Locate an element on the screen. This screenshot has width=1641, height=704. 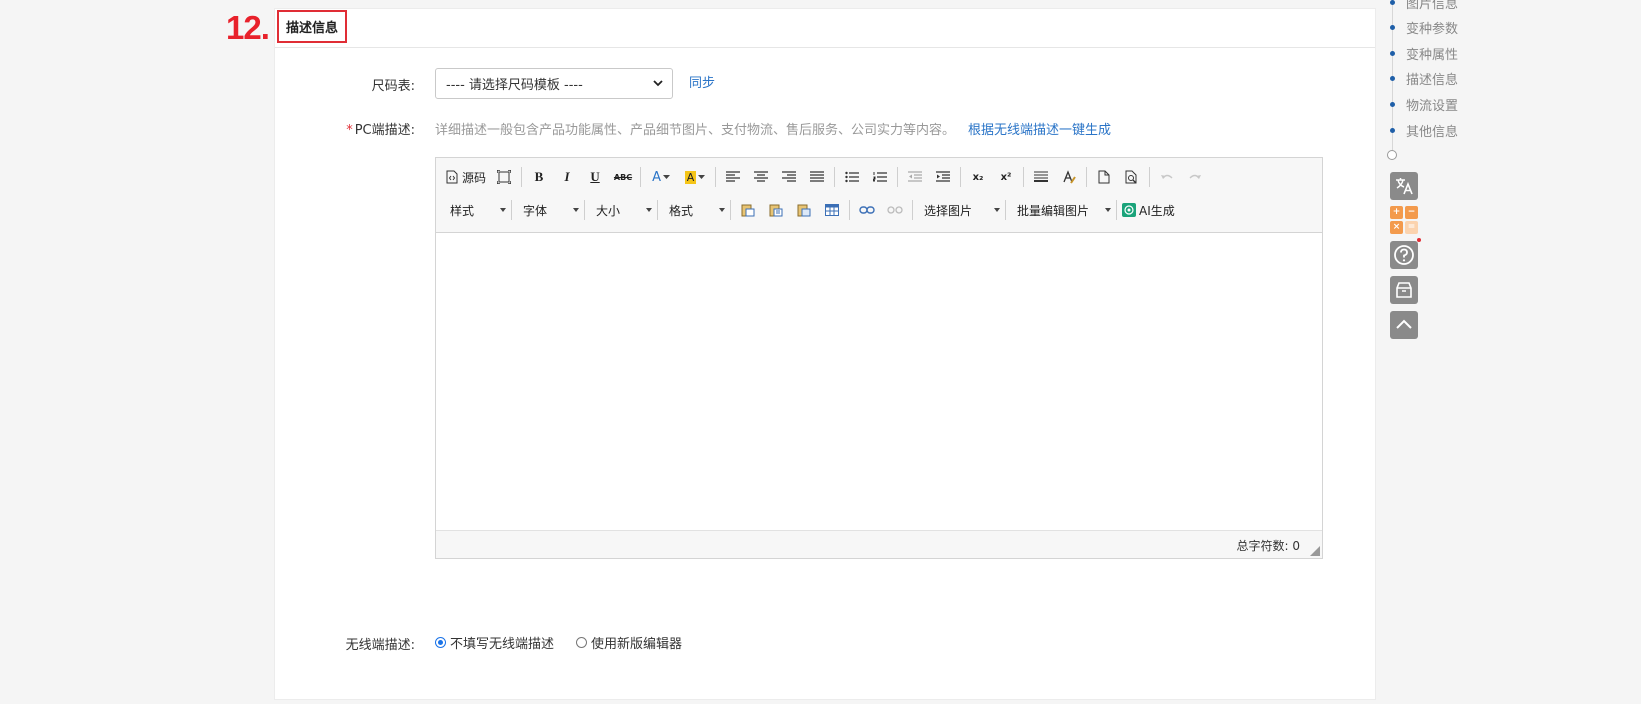
subscript-button: x₂ is located at coordinates (978, 177).